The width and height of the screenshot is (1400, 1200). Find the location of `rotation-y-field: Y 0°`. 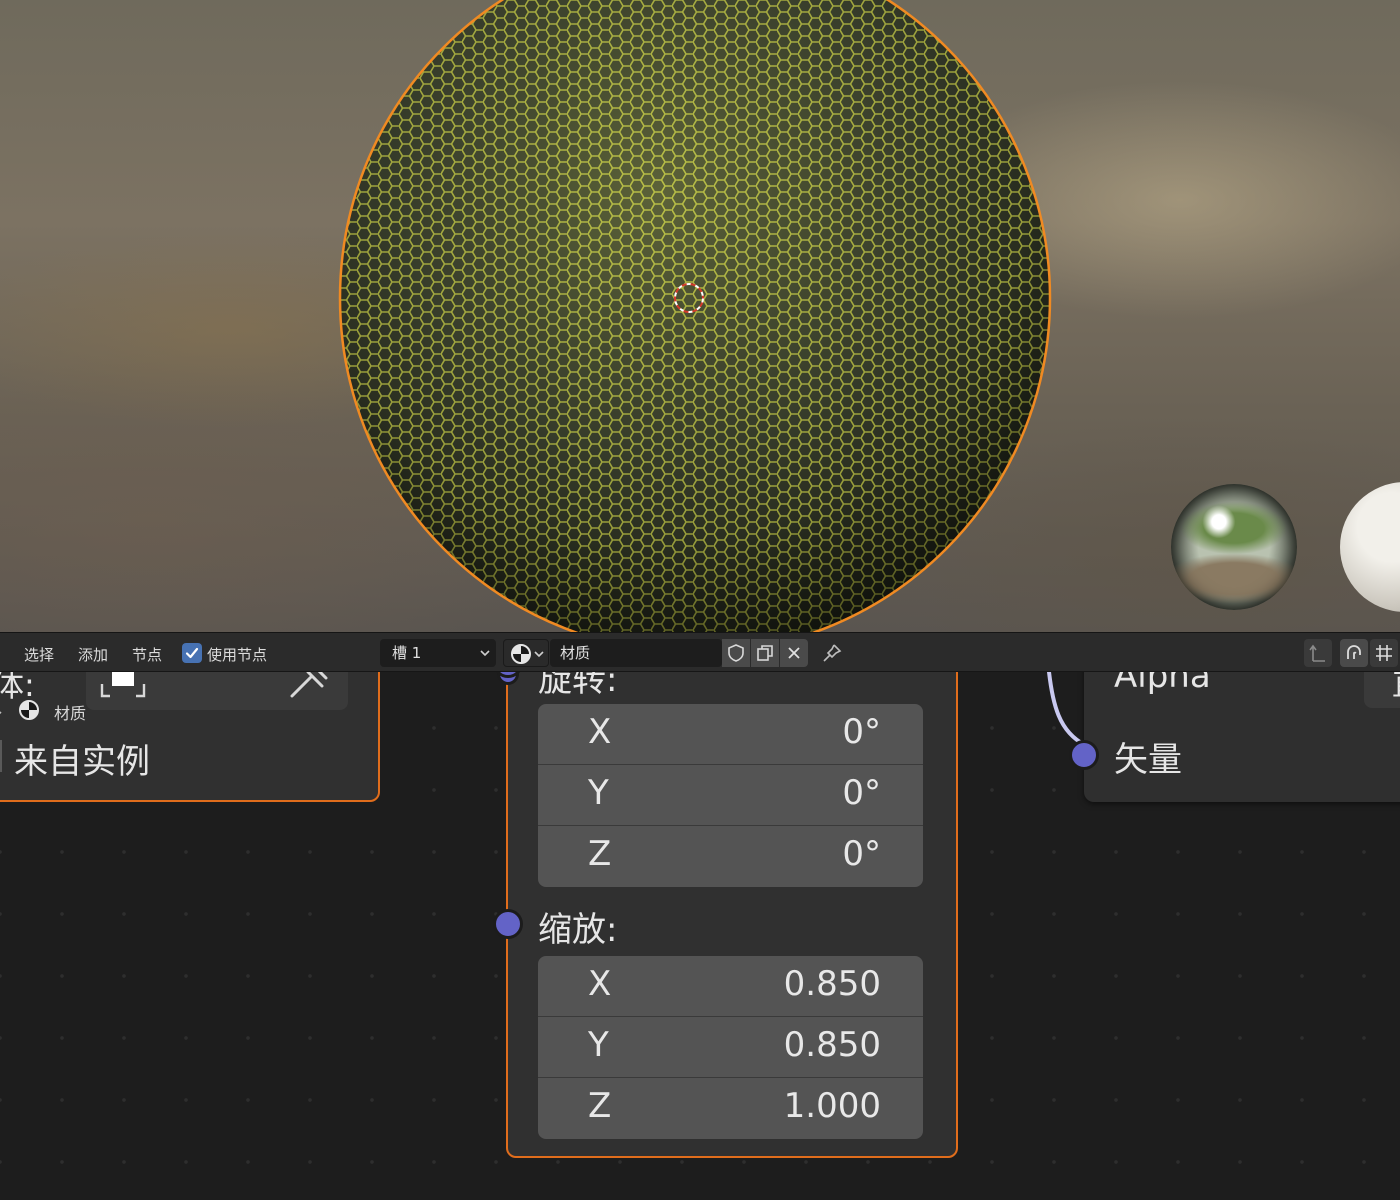

rotation-y-field: Y 0° is located at coordinates (730, 795).